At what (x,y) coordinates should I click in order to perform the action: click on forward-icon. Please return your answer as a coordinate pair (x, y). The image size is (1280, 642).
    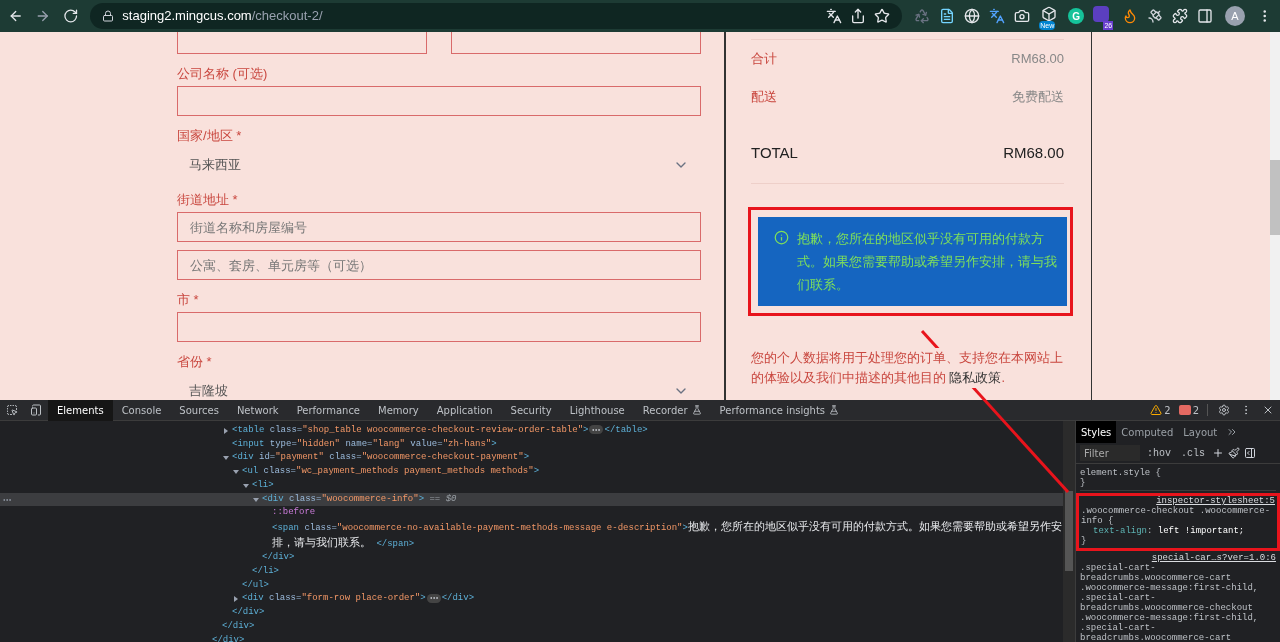
    Looking at the image, I should click on (43, 16).